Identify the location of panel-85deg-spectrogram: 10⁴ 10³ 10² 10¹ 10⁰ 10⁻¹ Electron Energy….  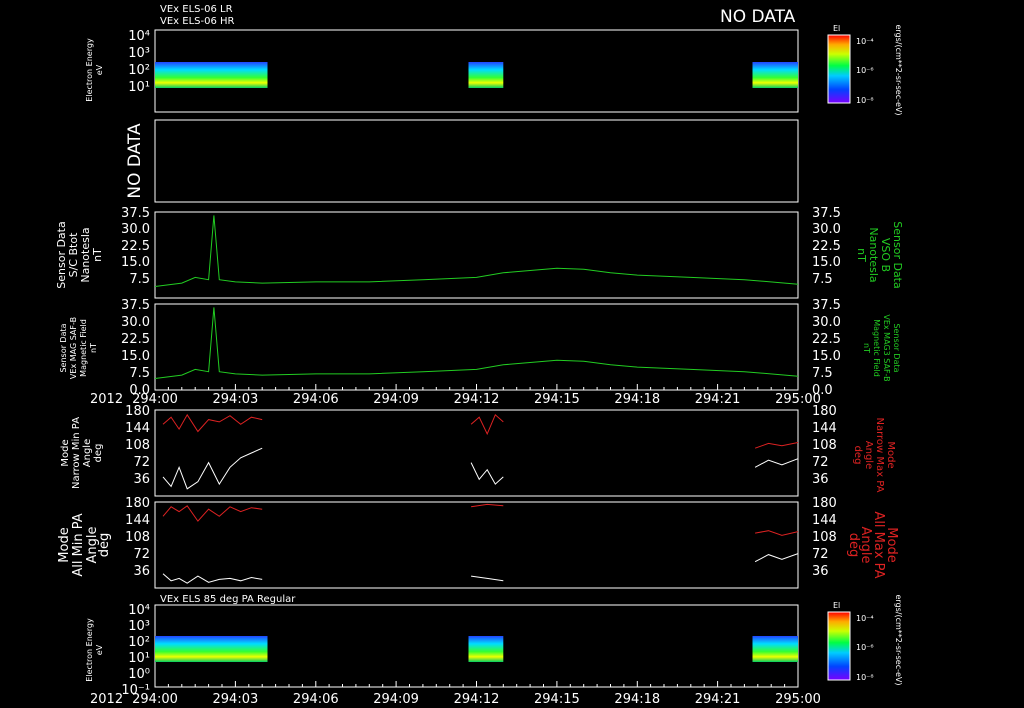
(442, 650).